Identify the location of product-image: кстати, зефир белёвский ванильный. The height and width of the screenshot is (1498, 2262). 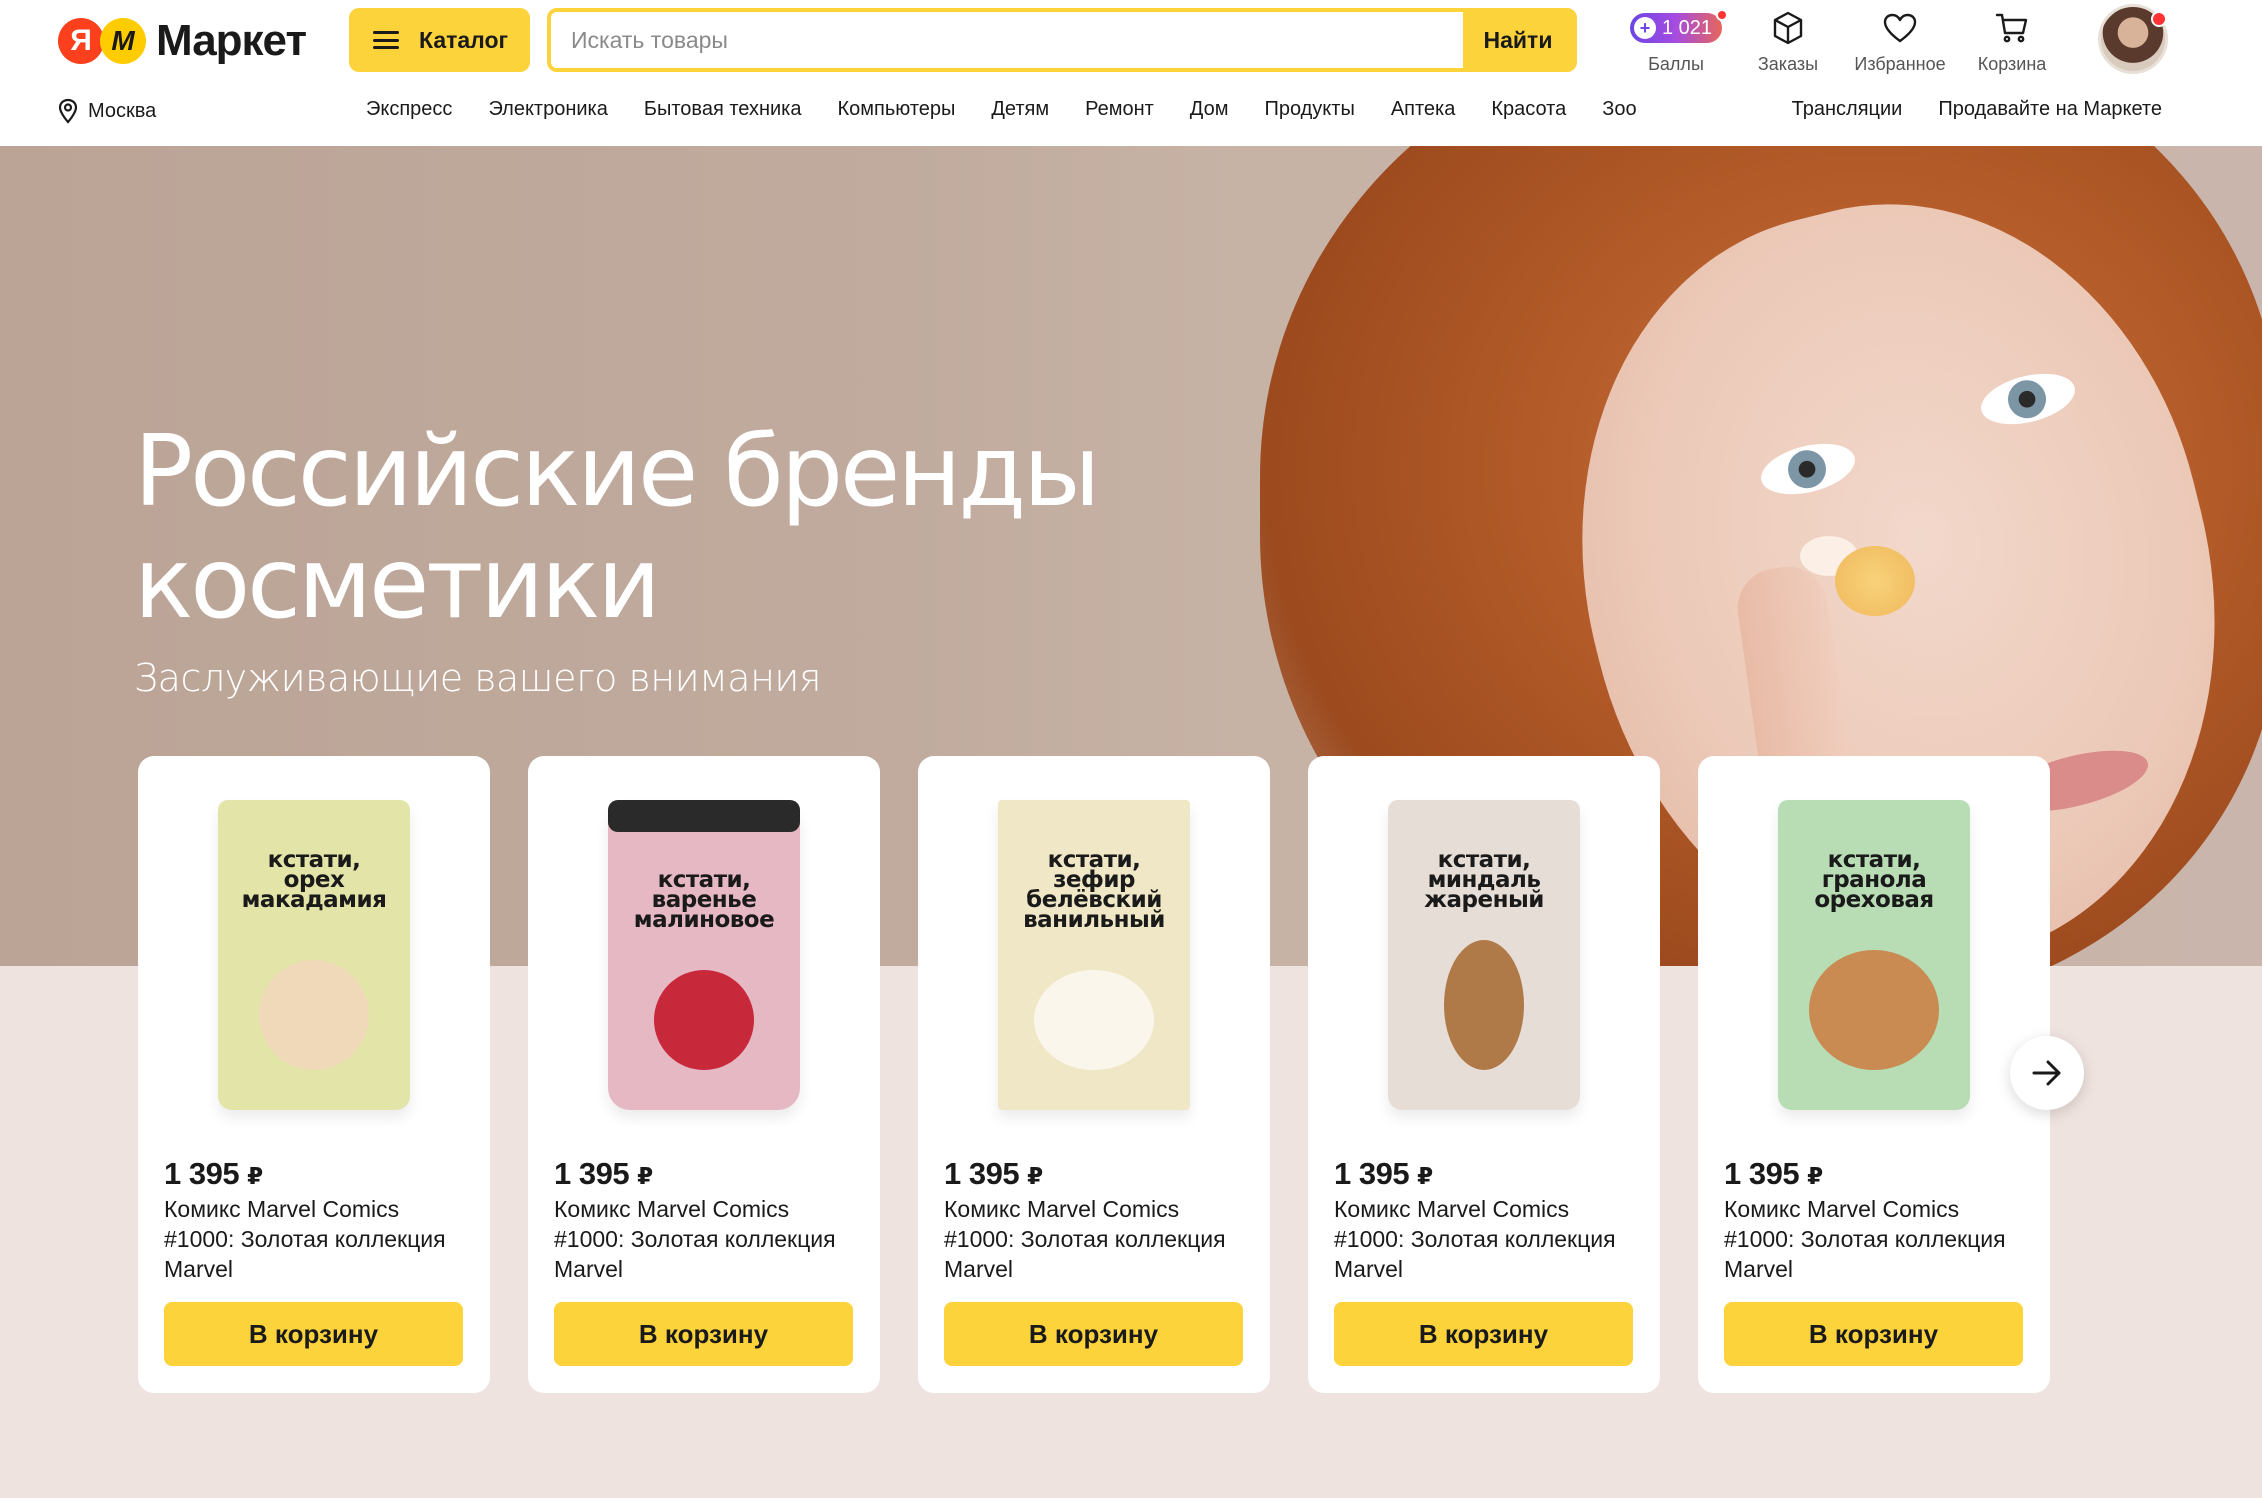
(1094, 955).